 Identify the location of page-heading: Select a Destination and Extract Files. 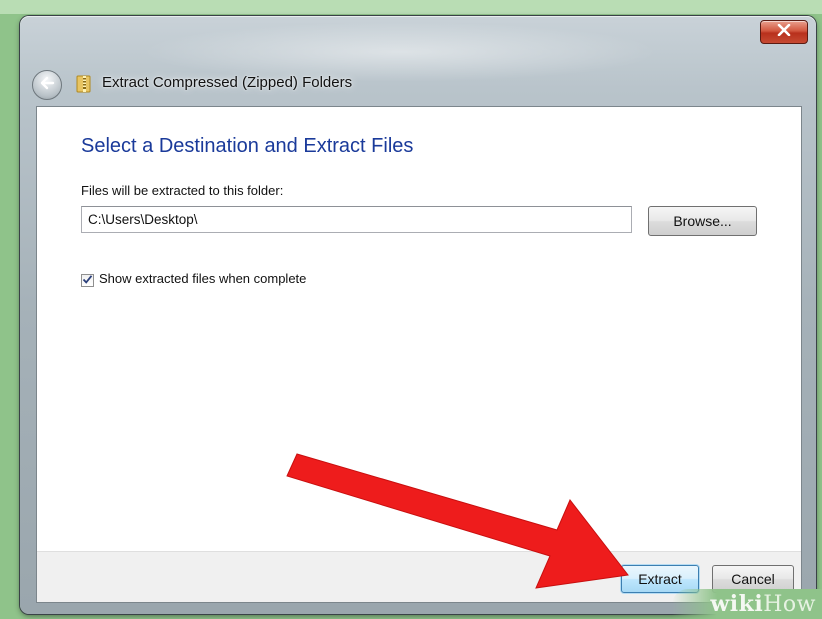
(247, 146).